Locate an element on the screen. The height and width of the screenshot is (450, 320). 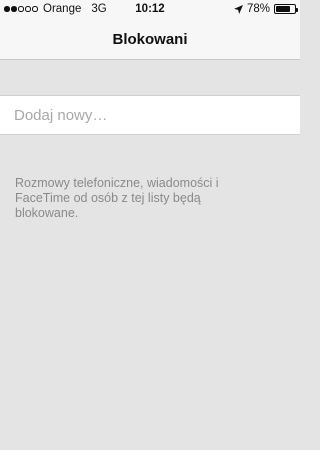
navigation-bar: Blokowani is located at coordinates (150, 40).